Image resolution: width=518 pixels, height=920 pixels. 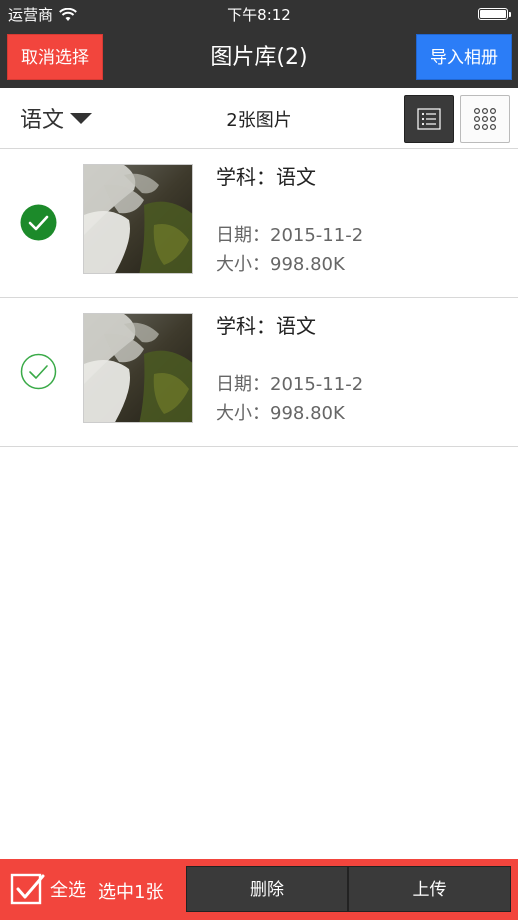 I want to click on navigation-bar: 取消选择 图片库(2) 导入相册, so click(x=259, y=58).